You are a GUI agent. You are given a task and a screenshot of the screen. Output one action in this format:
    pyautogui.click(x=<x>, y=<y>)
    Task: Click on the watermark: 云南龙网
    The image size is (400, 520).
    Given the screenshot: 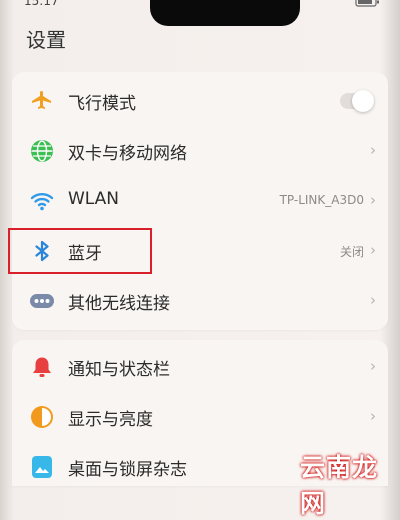 What is the action you would take?
    pyautogui.click(x=339, y=485)
    